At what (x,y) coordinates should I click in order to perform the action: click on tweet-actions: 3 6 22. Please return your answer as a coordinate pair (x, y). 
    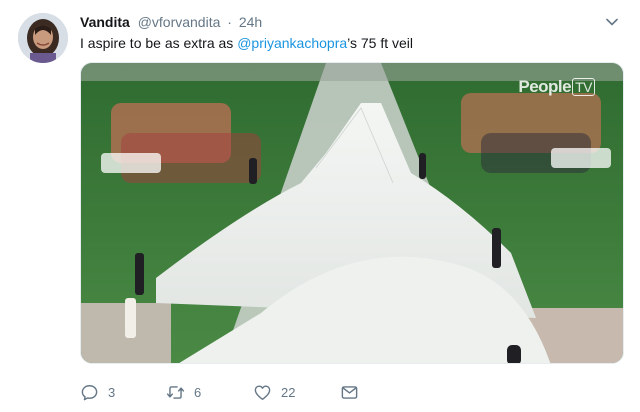
    Looking at the image, I should click on (260, 392).